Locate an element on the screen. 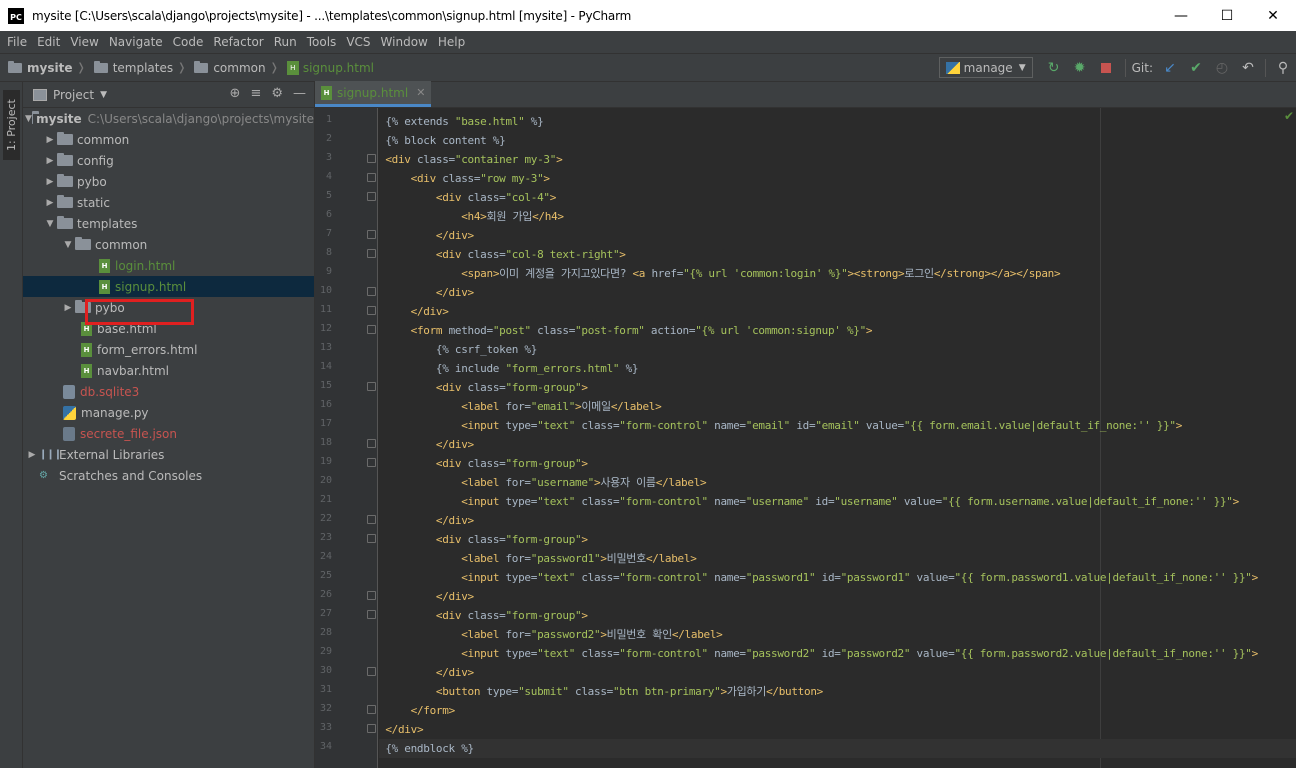 The image size is (1296, 768). close-tab-icon: ✕ is located at coordinates (420, 92).